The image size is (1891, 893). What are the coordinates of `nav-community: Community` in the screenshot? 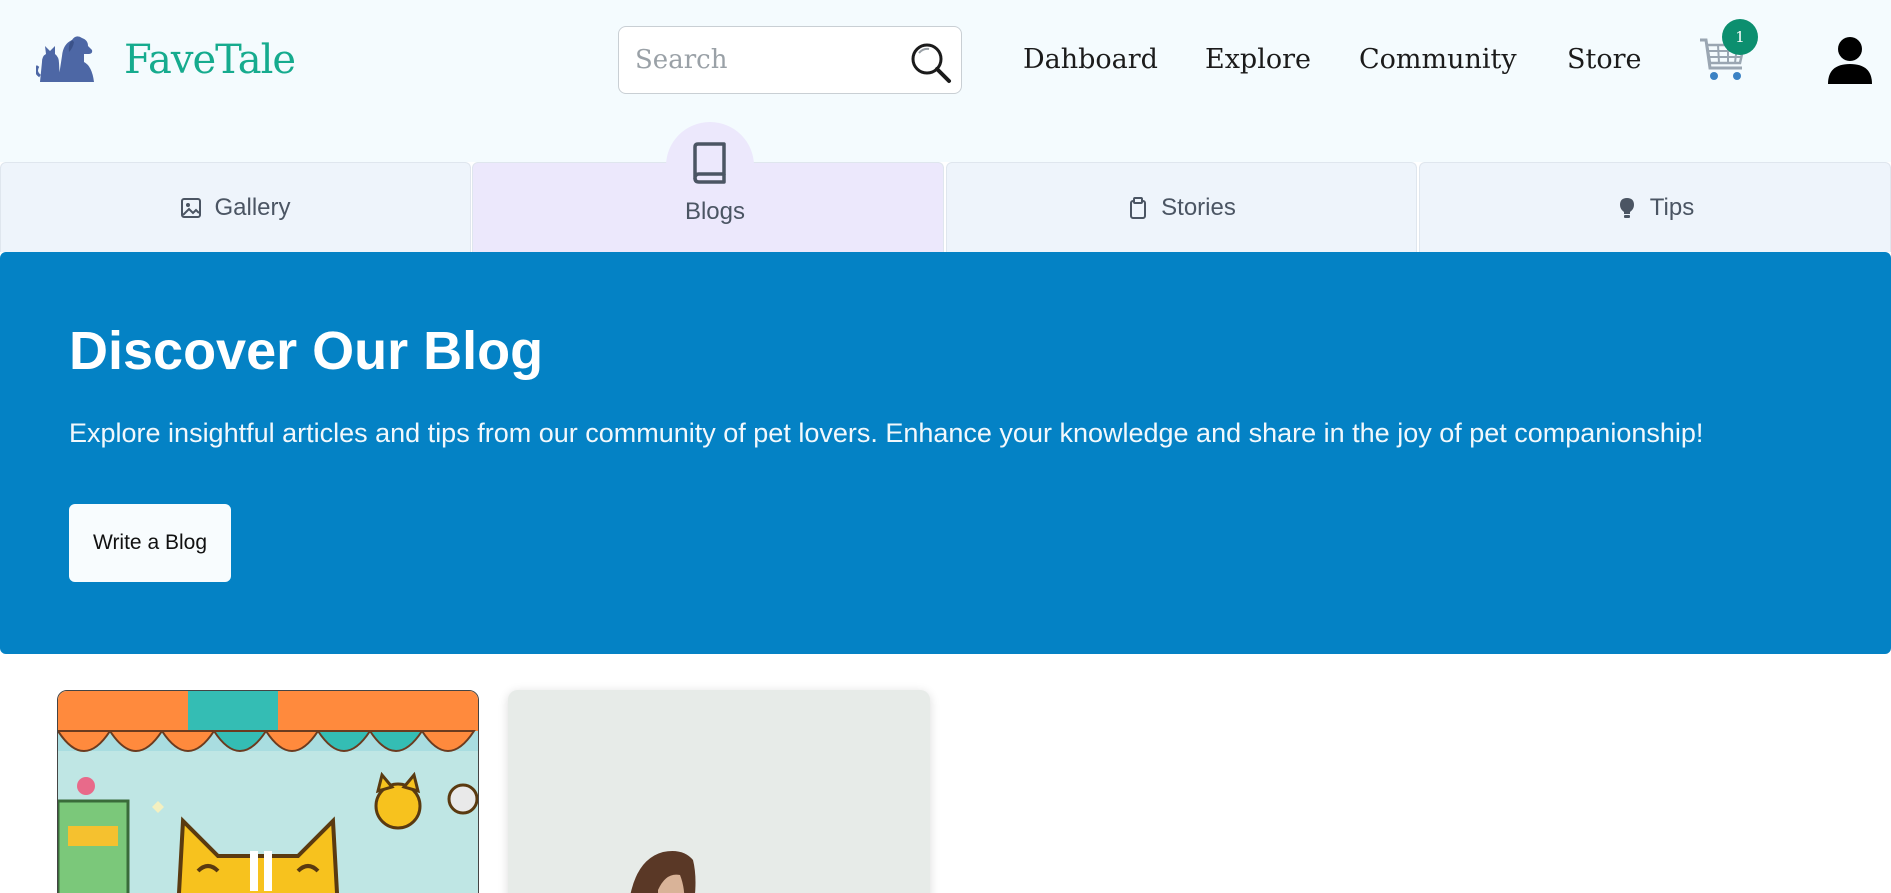 It's located at (1438, 60).